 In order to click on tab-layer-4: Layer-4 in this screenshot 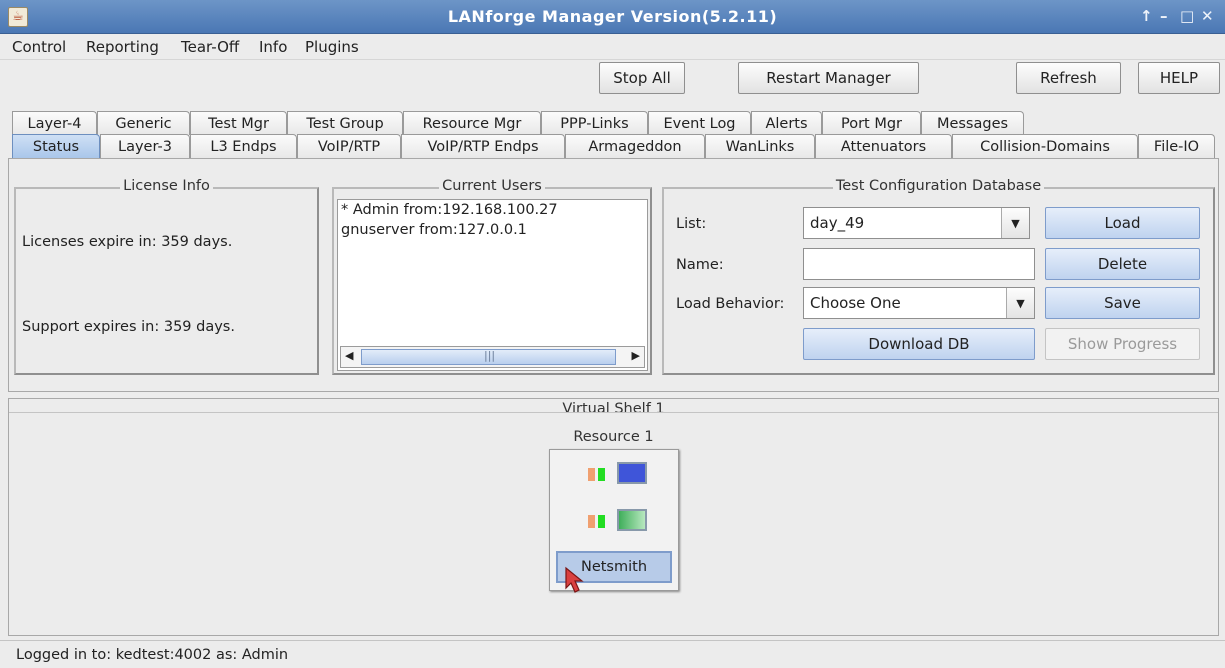, I will do `click(54, 123)`.